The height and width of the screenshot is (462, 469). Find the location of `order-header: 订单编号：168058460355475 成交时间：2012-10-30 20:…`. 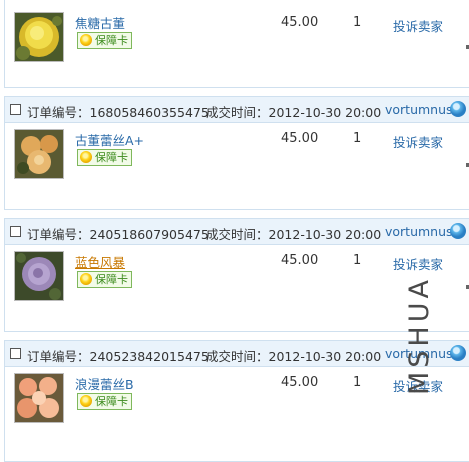

order-header: 订单编号：168058460355475 成交时间：2012-10-30 20:… is located at coordinates (237, 110).